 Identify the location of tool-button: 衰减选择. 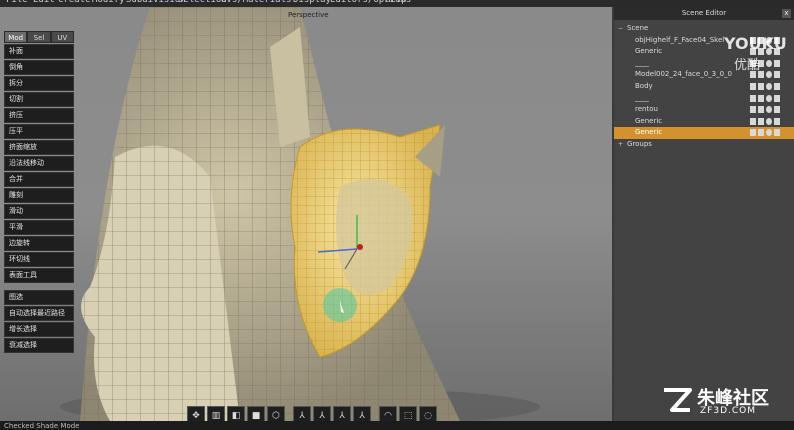
(39, 345).